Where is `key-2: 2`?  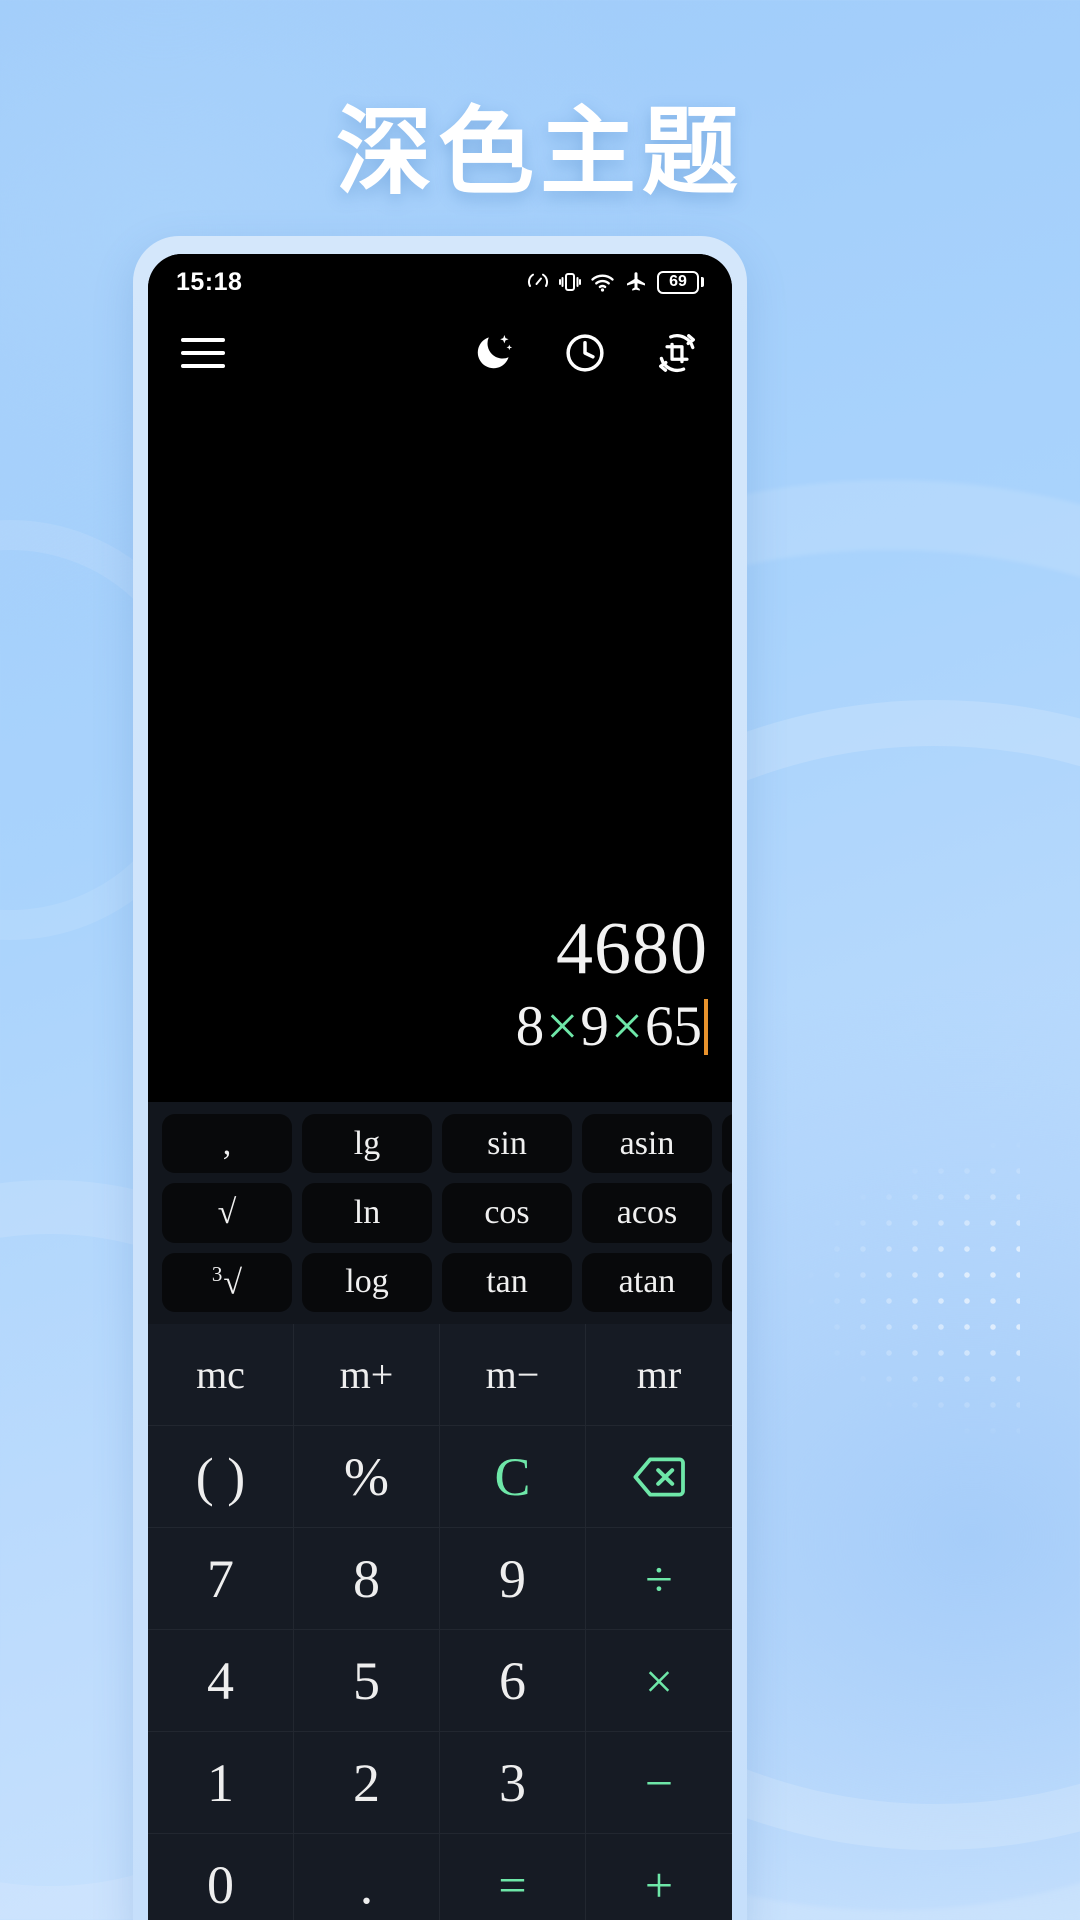
key-2: 2 is located at coordinates (367, 1783).